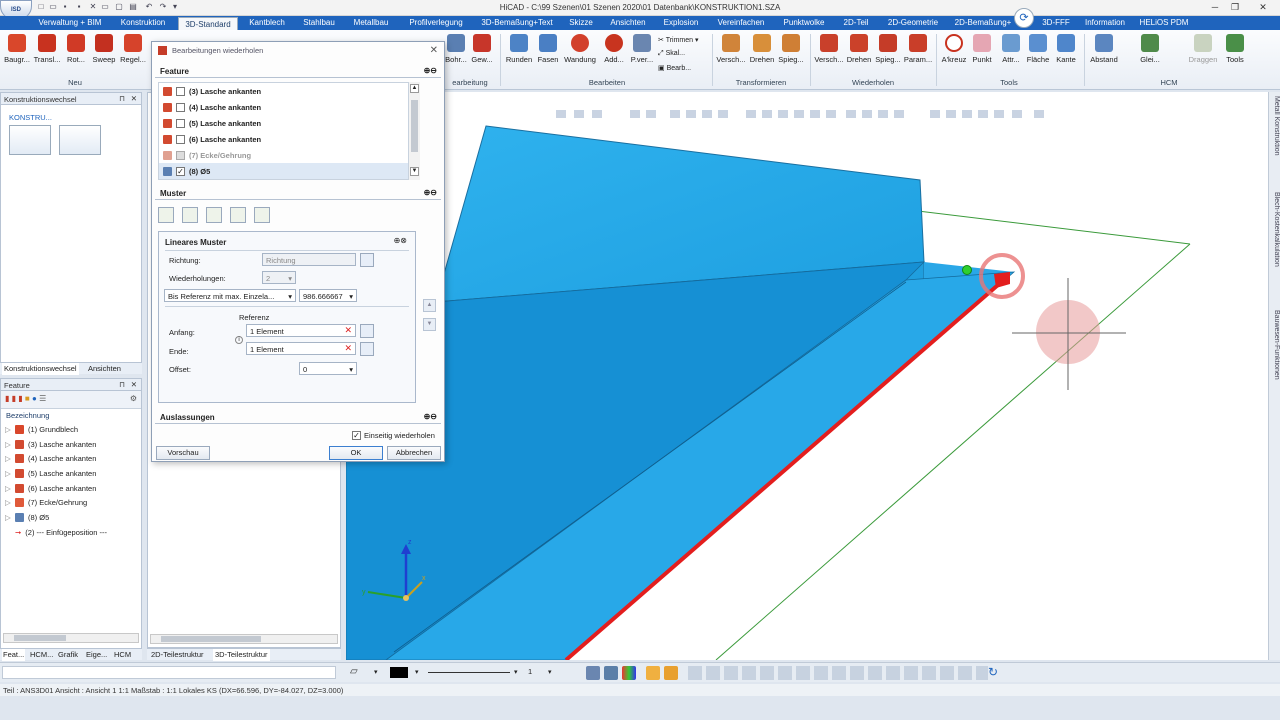 Image resolution: width=1280 pixels, height=720 pixels. I want to click on panel-close-icon: ✕, so click(134, 98).